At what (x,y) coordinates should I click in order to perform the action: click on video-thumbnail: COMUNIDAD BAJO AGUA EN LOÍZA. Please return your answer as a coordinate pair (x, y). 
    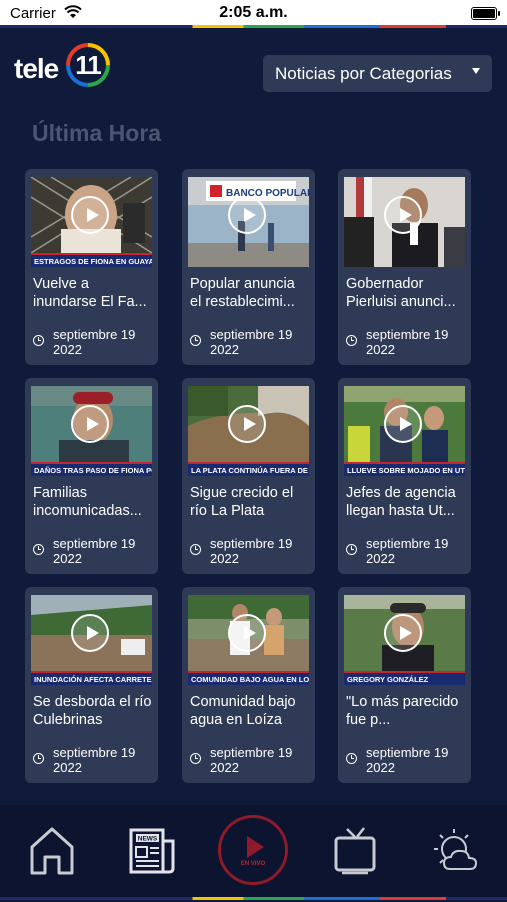
    Looking at the image, I should click on (248, 640).